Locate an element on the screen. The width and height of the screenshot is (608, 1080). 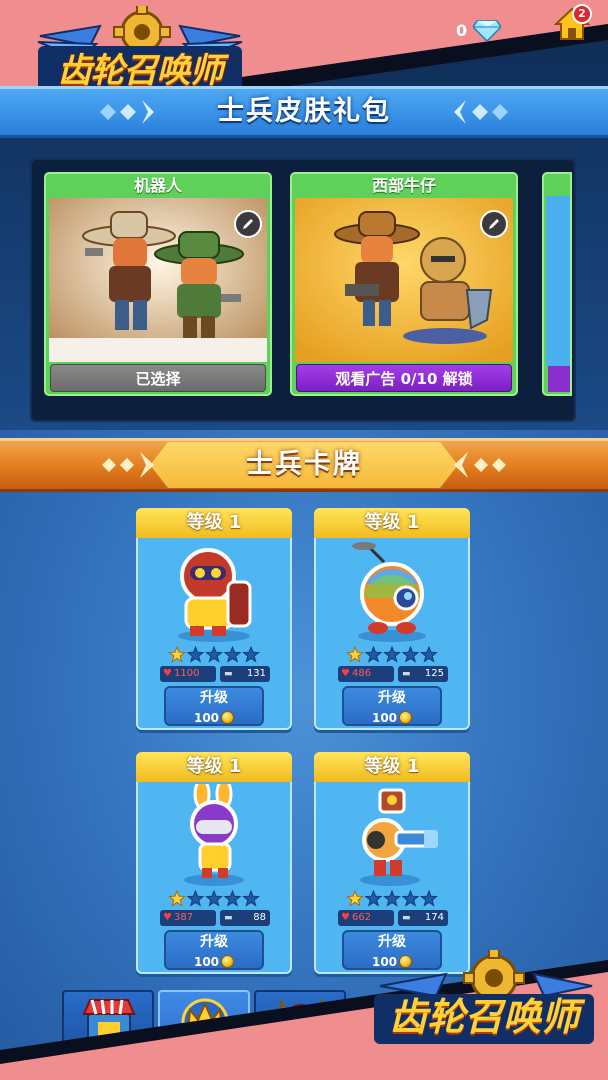
soldier-propeller-image is located at coordinates (389, 592).